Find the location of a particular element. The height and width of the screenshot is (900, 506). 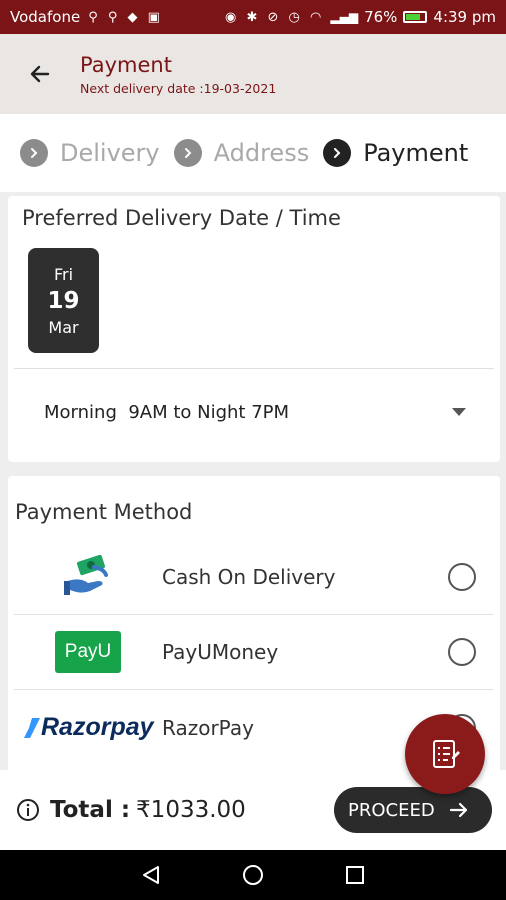

payment-option-payumoney: PayU PayUMoney is located at coordinates (254, 652).